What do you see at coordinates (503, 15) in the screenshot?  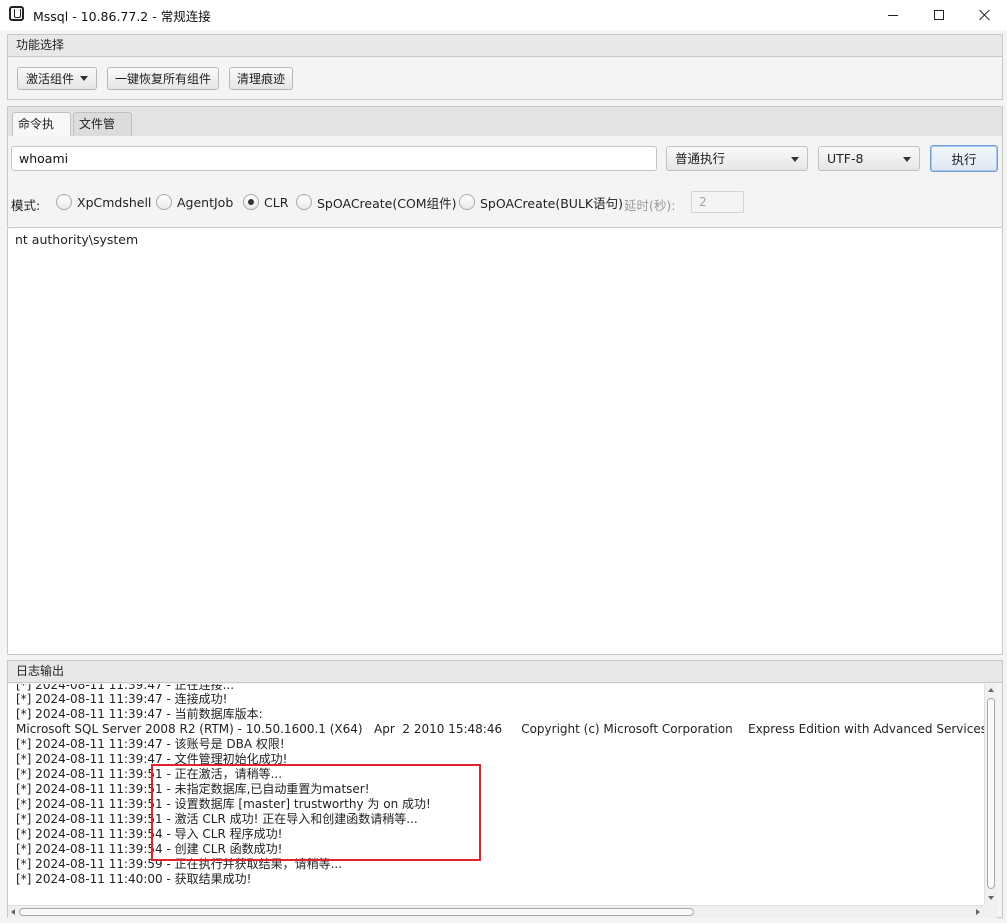 I see `title-bar: Mssql - 10.86.77.2 - 常规连接` at bounding box center [503, 15].